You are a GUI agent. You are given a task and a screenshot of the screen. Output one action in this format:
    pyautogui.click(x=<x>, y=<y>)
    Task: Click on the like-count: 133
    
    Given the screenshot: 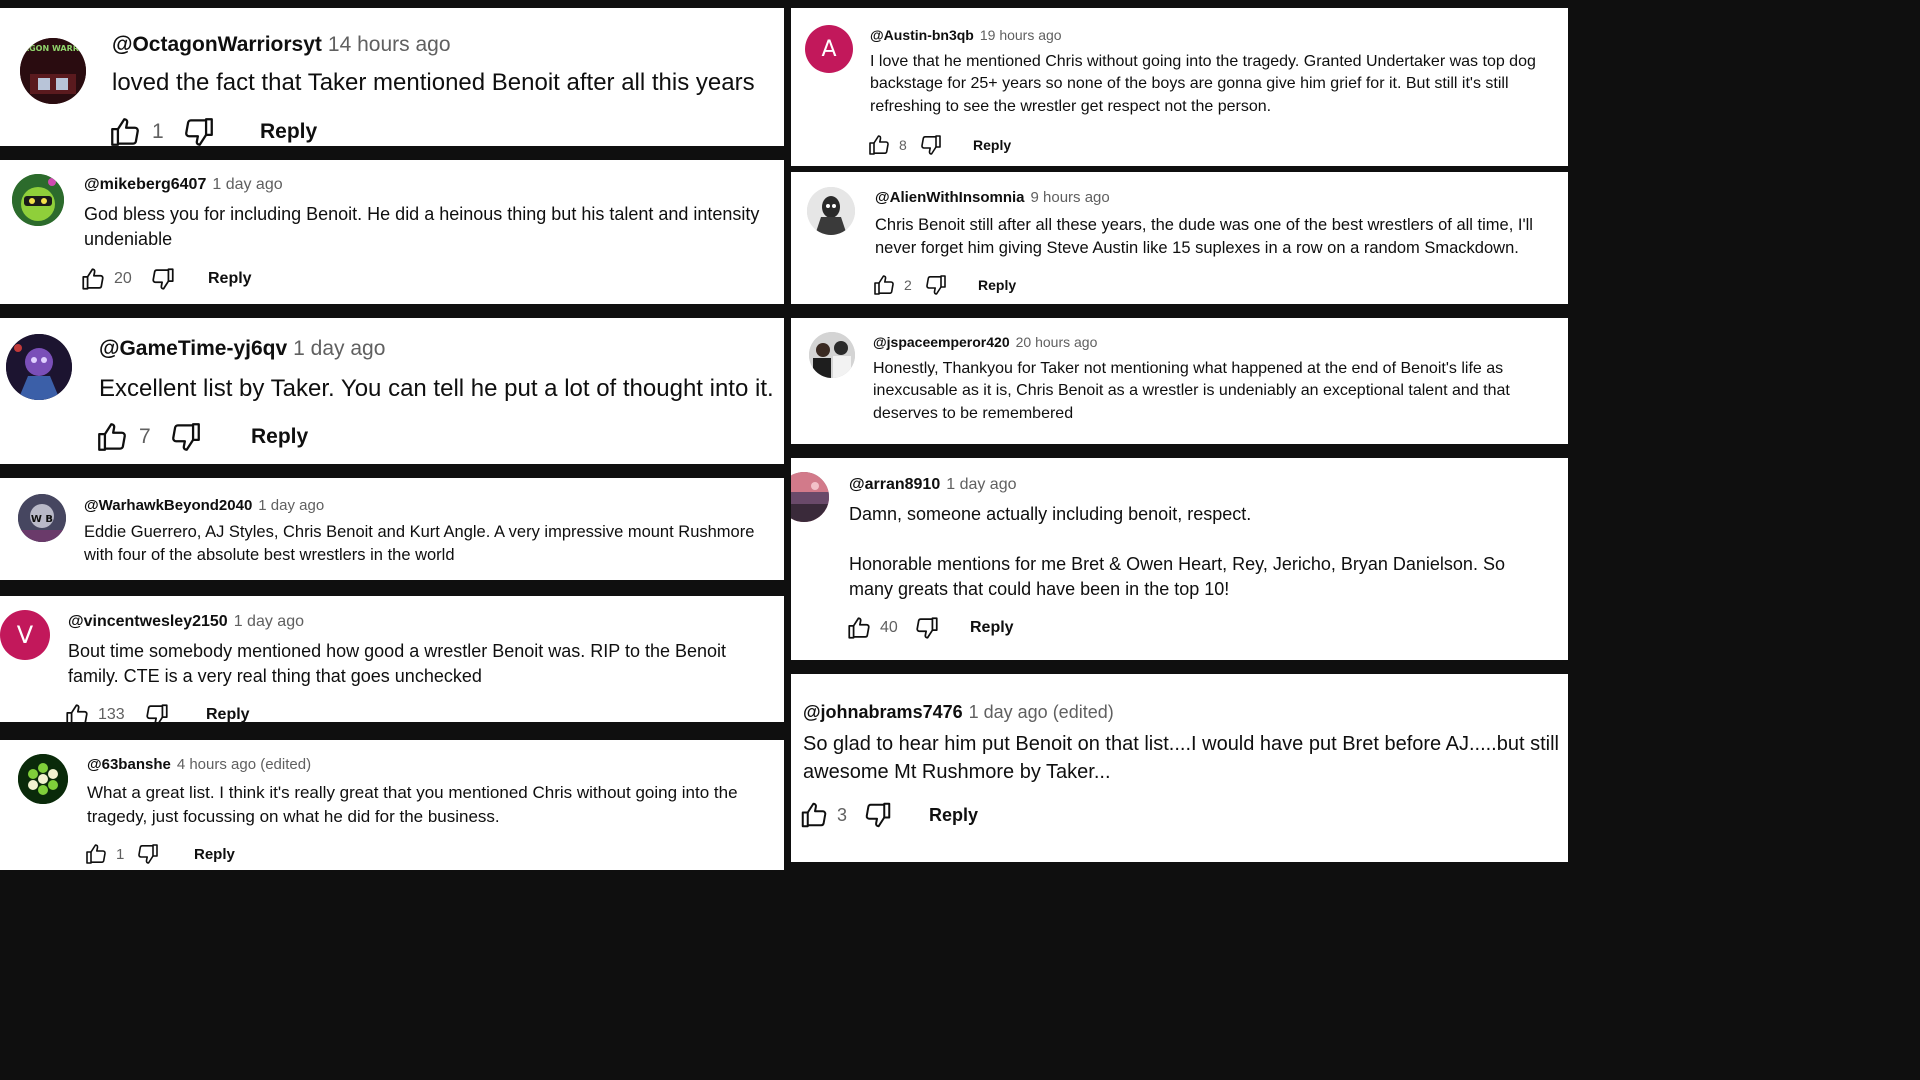 What is the action you would take?
    pyautogui.click(x=111, y=714)
    